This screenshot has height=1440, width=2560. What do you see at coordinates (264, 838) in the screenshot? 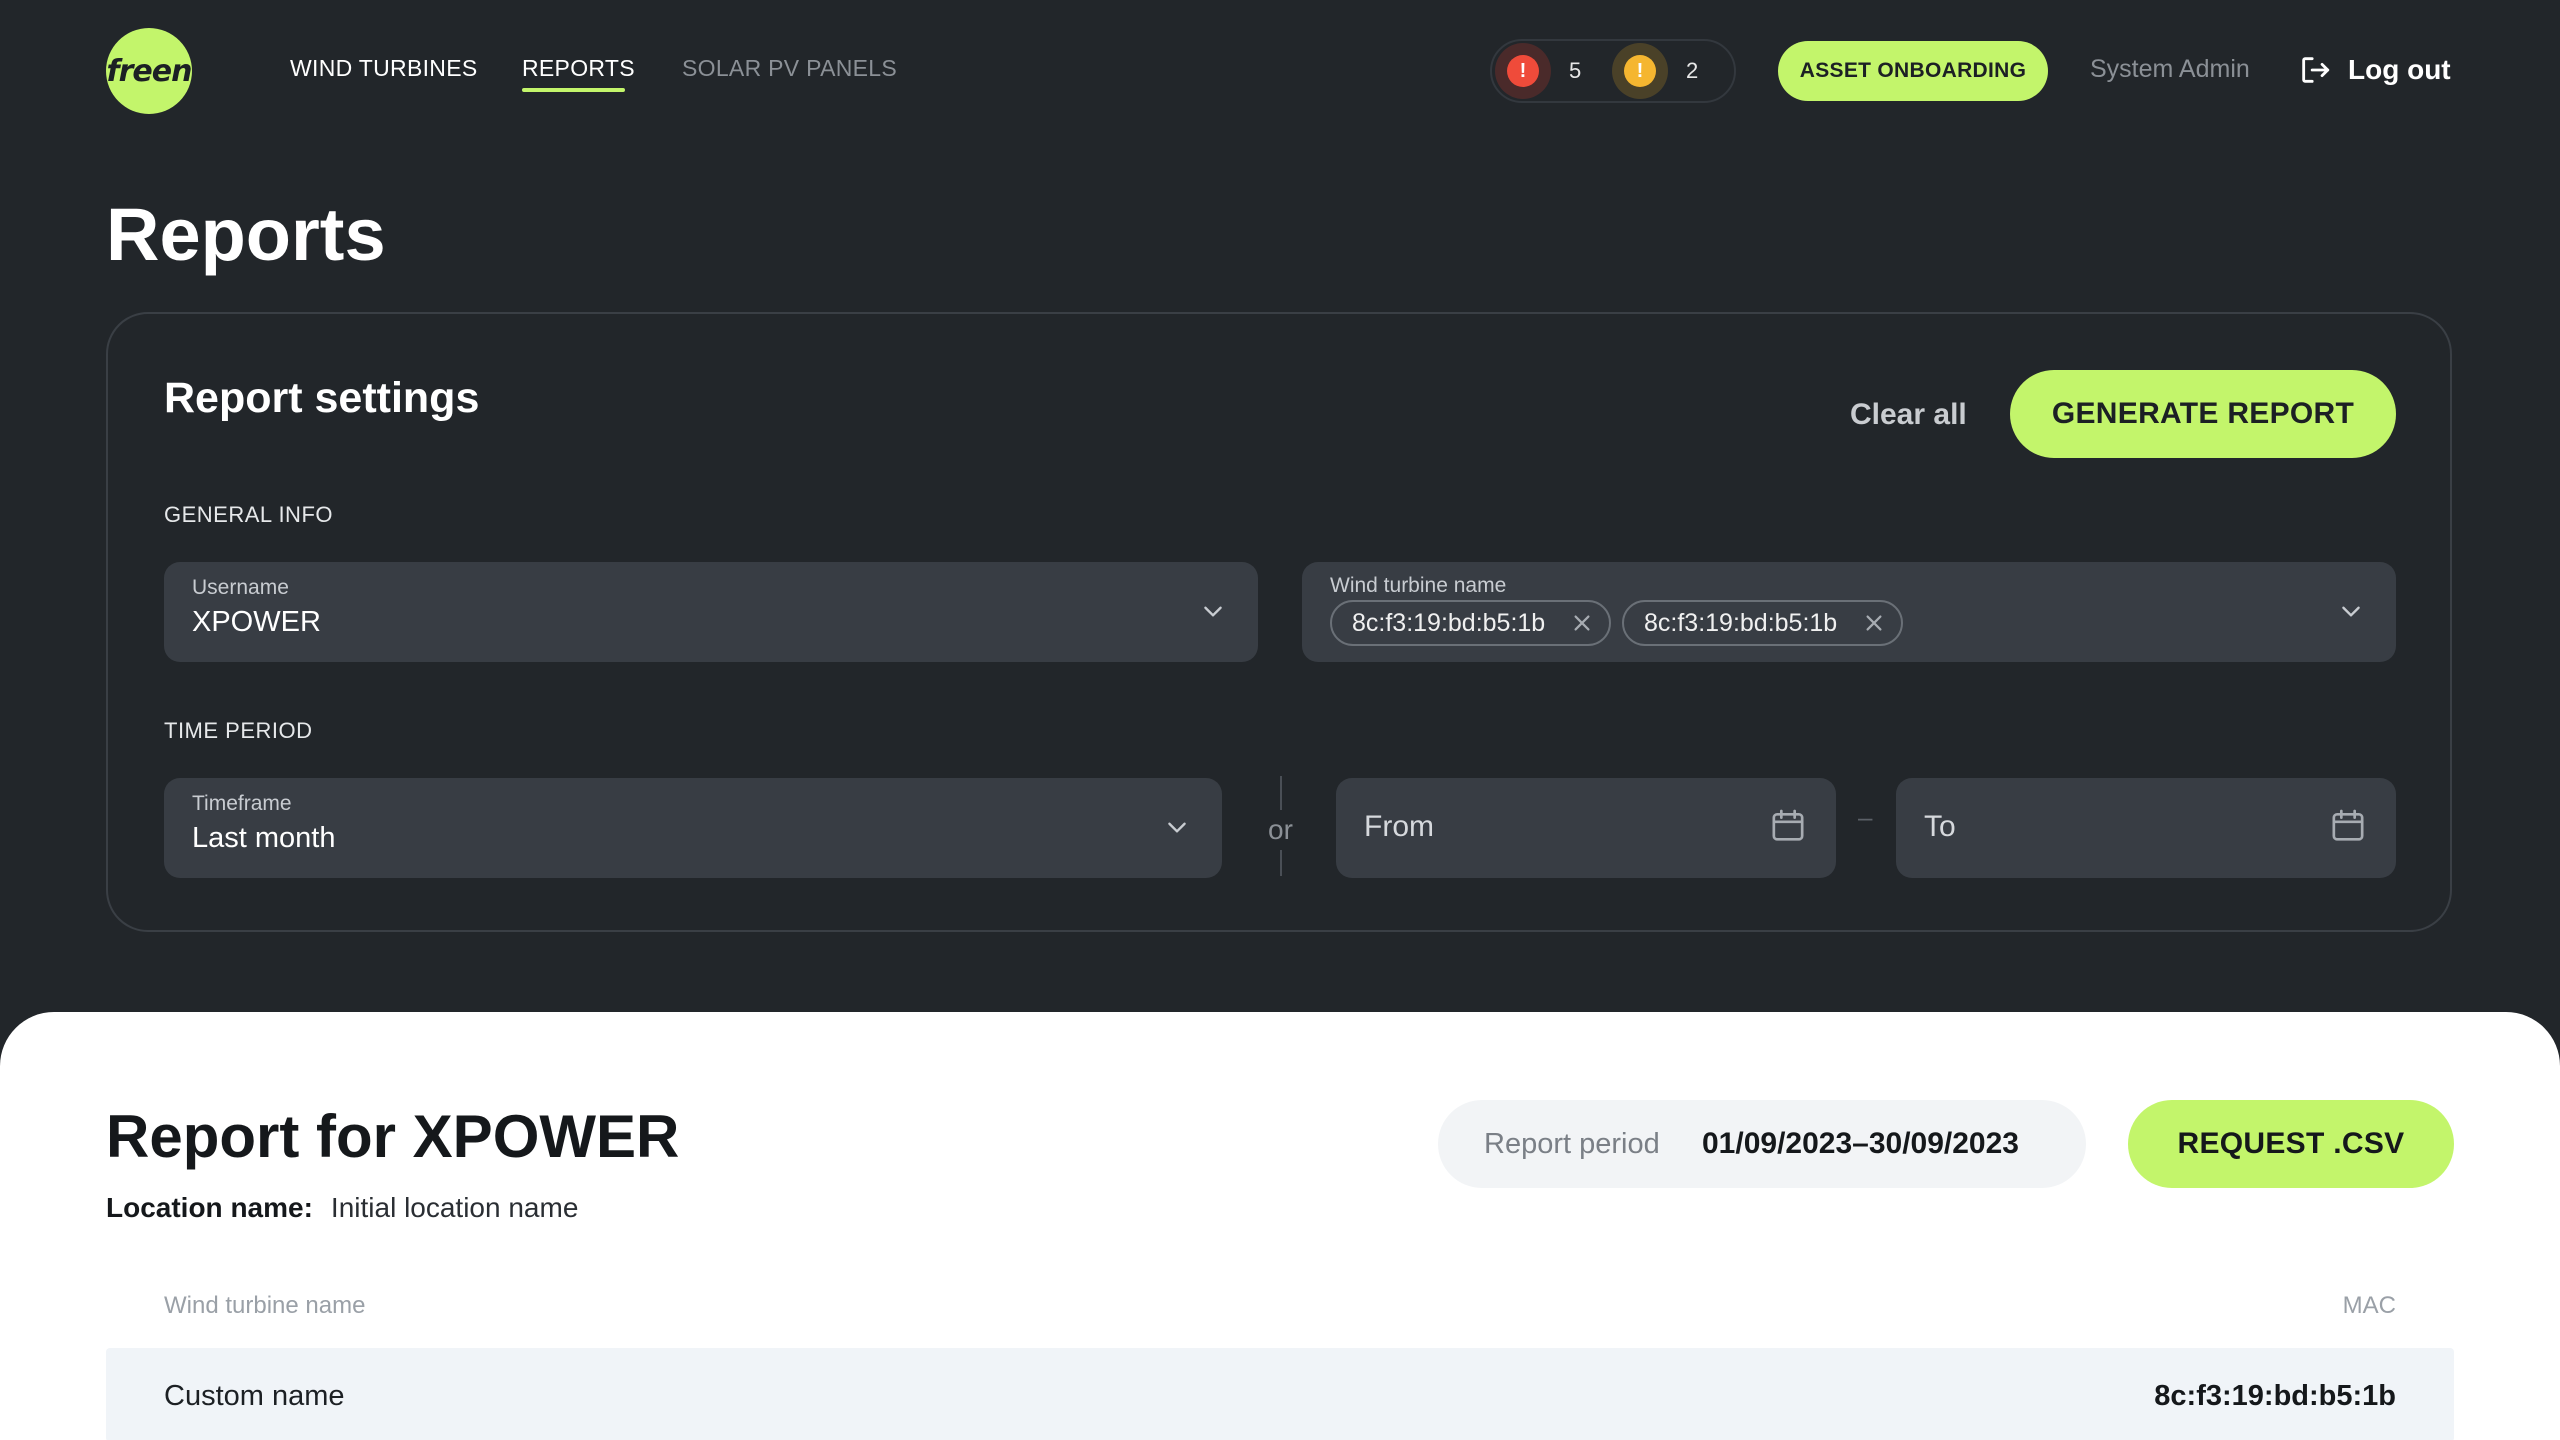
I see `timeframe-value: Last month` at bounding box center [264, 838].